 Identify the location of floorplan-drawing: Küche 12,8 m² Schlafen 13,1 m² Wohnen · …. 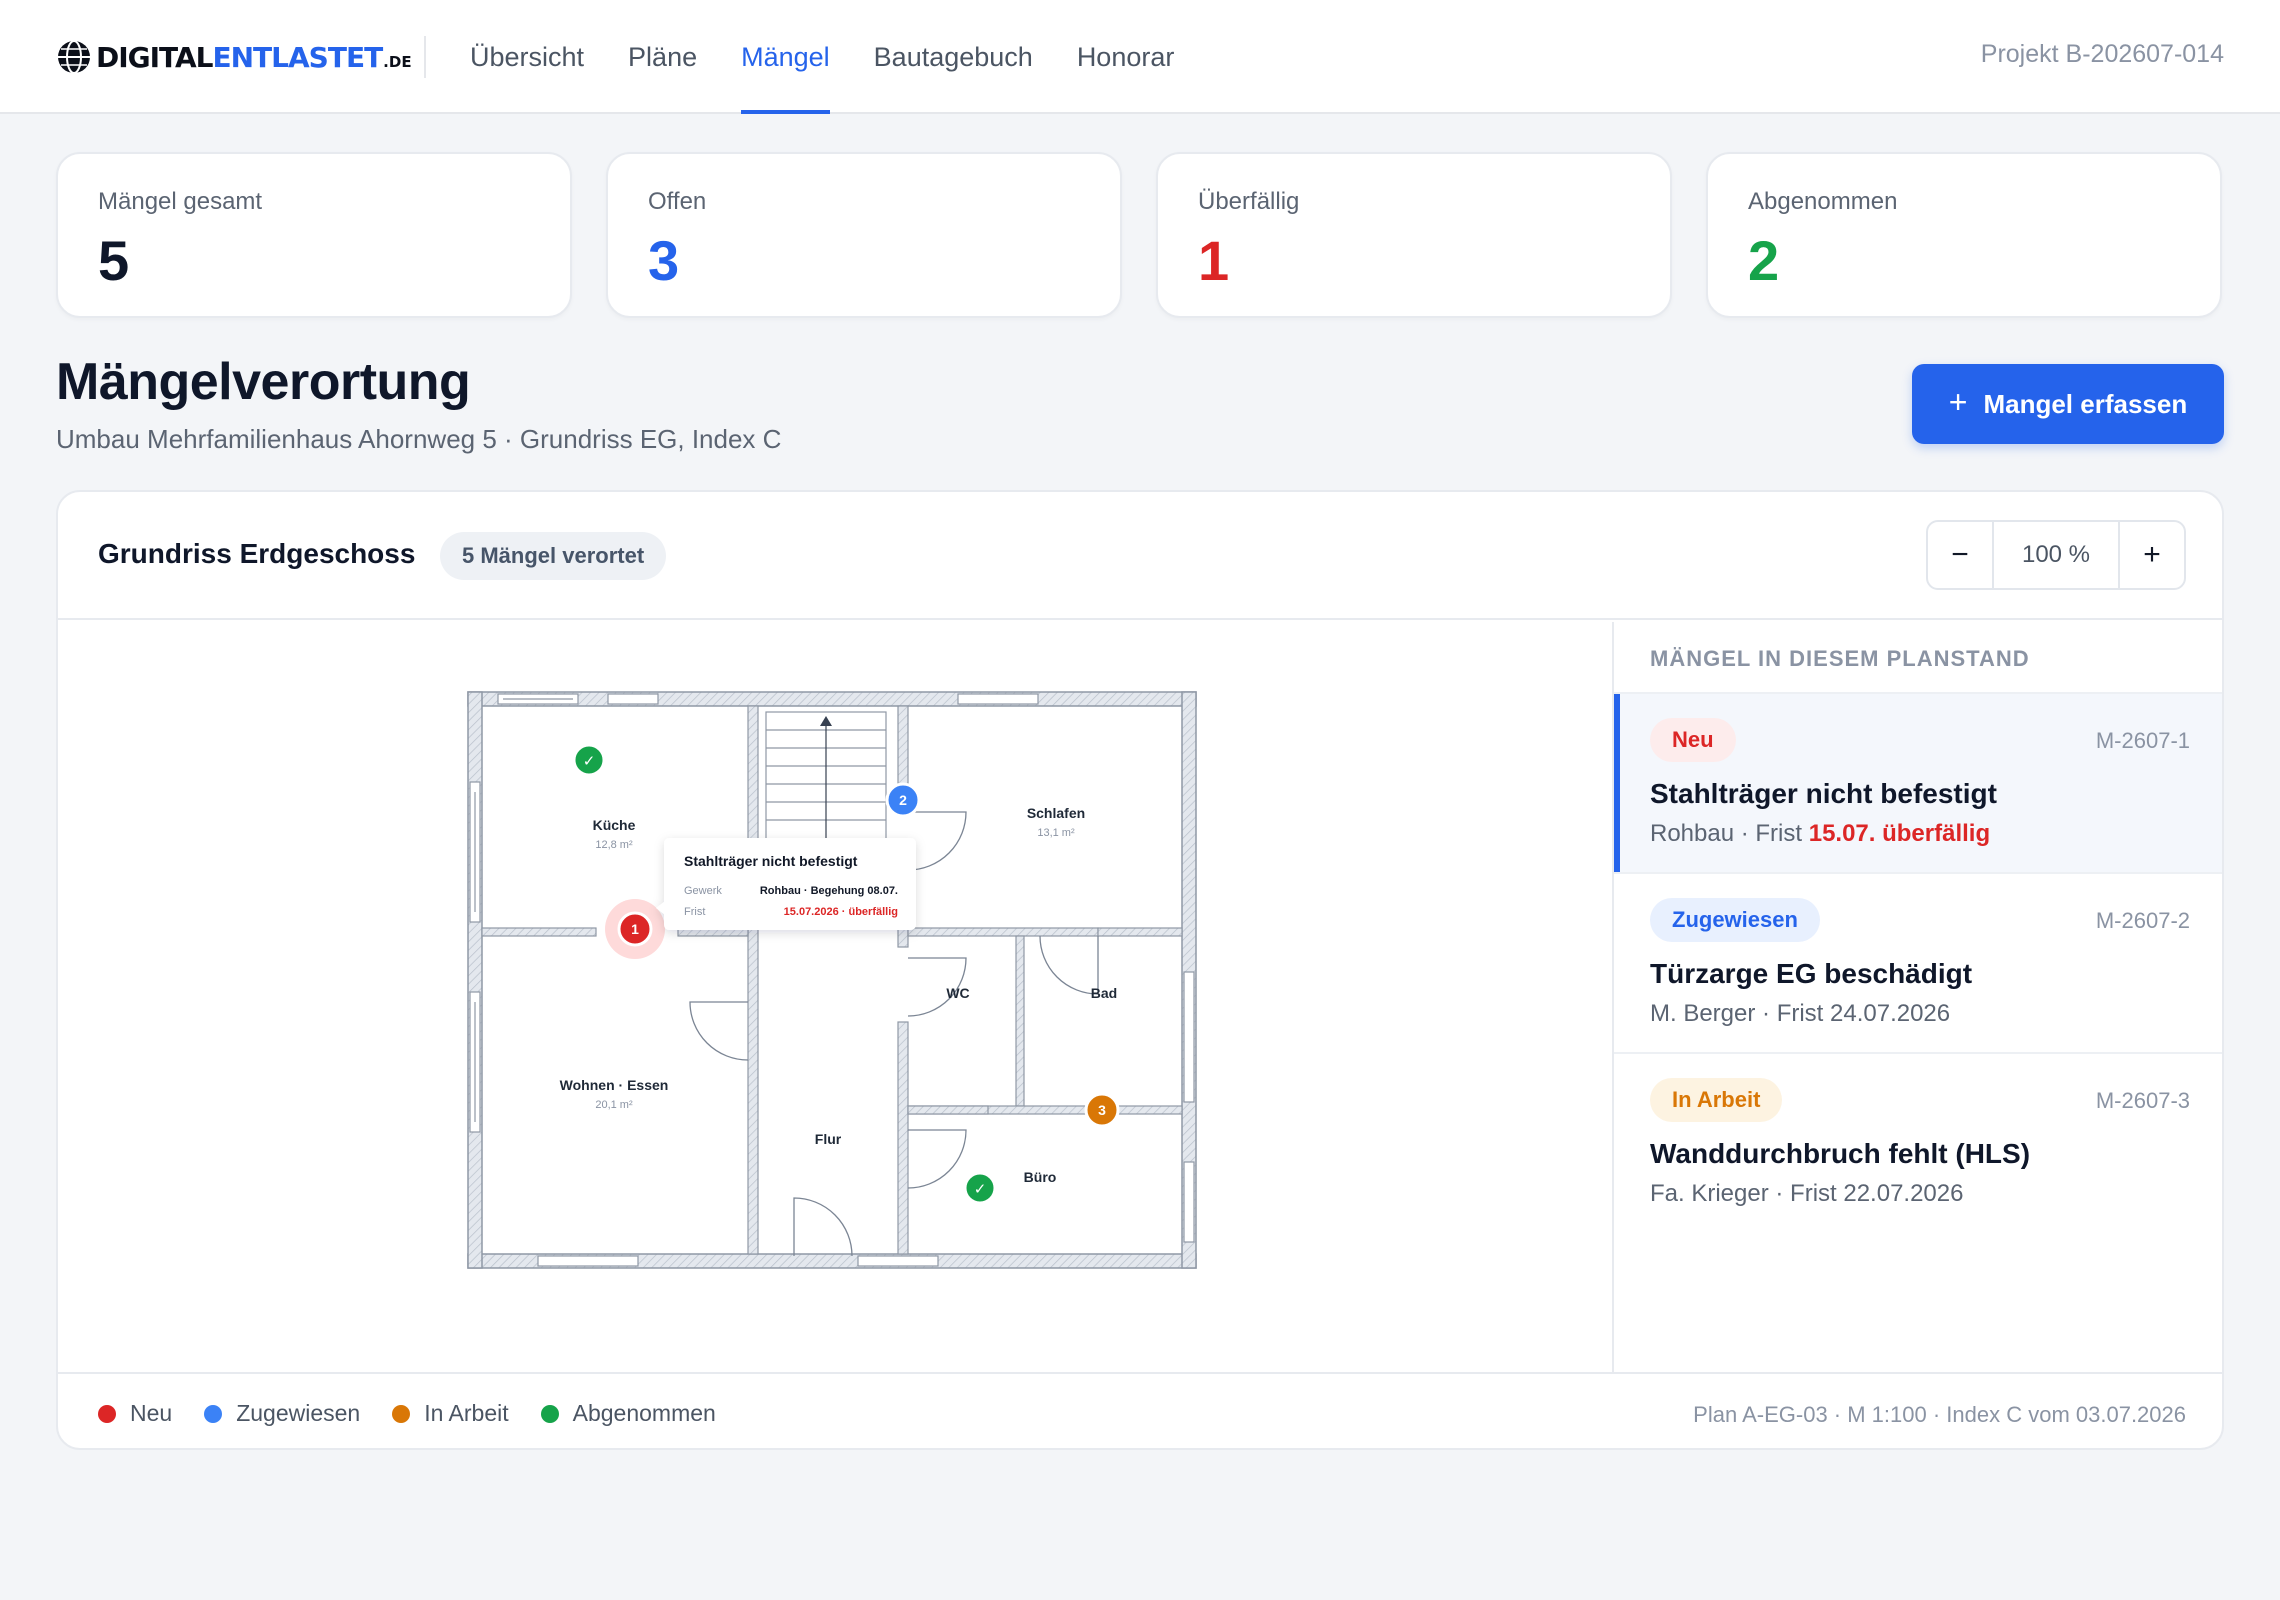
(832, 980).